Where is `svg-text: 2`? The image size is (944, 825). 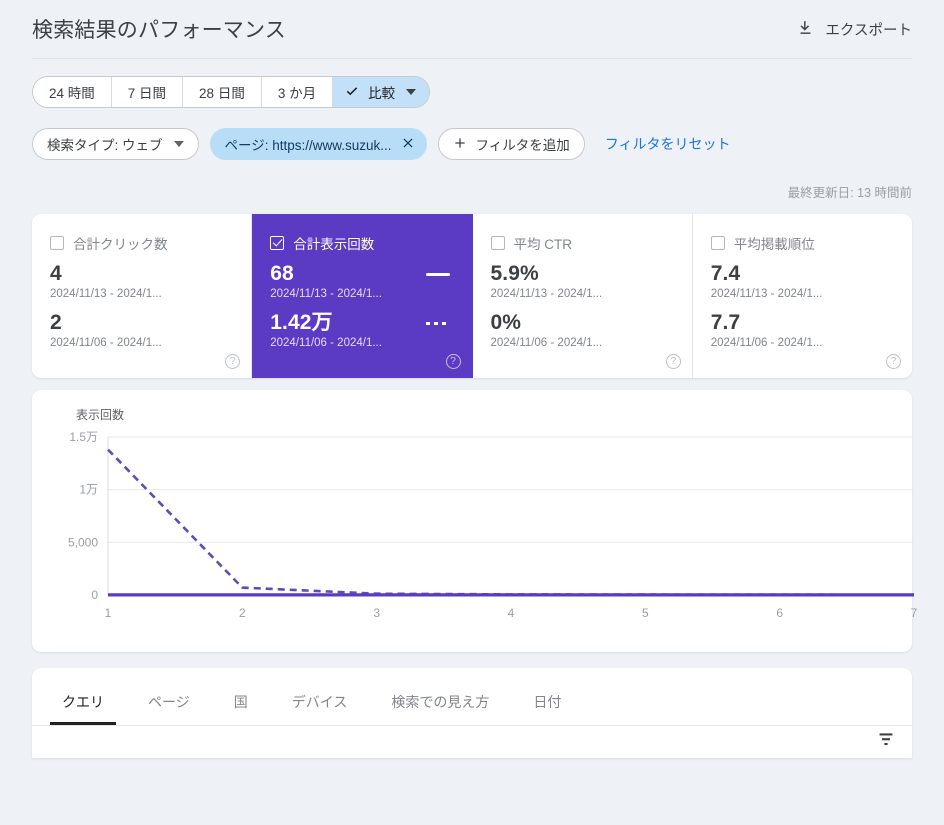
svg-text: 2 is located at coordinates (242, 613).